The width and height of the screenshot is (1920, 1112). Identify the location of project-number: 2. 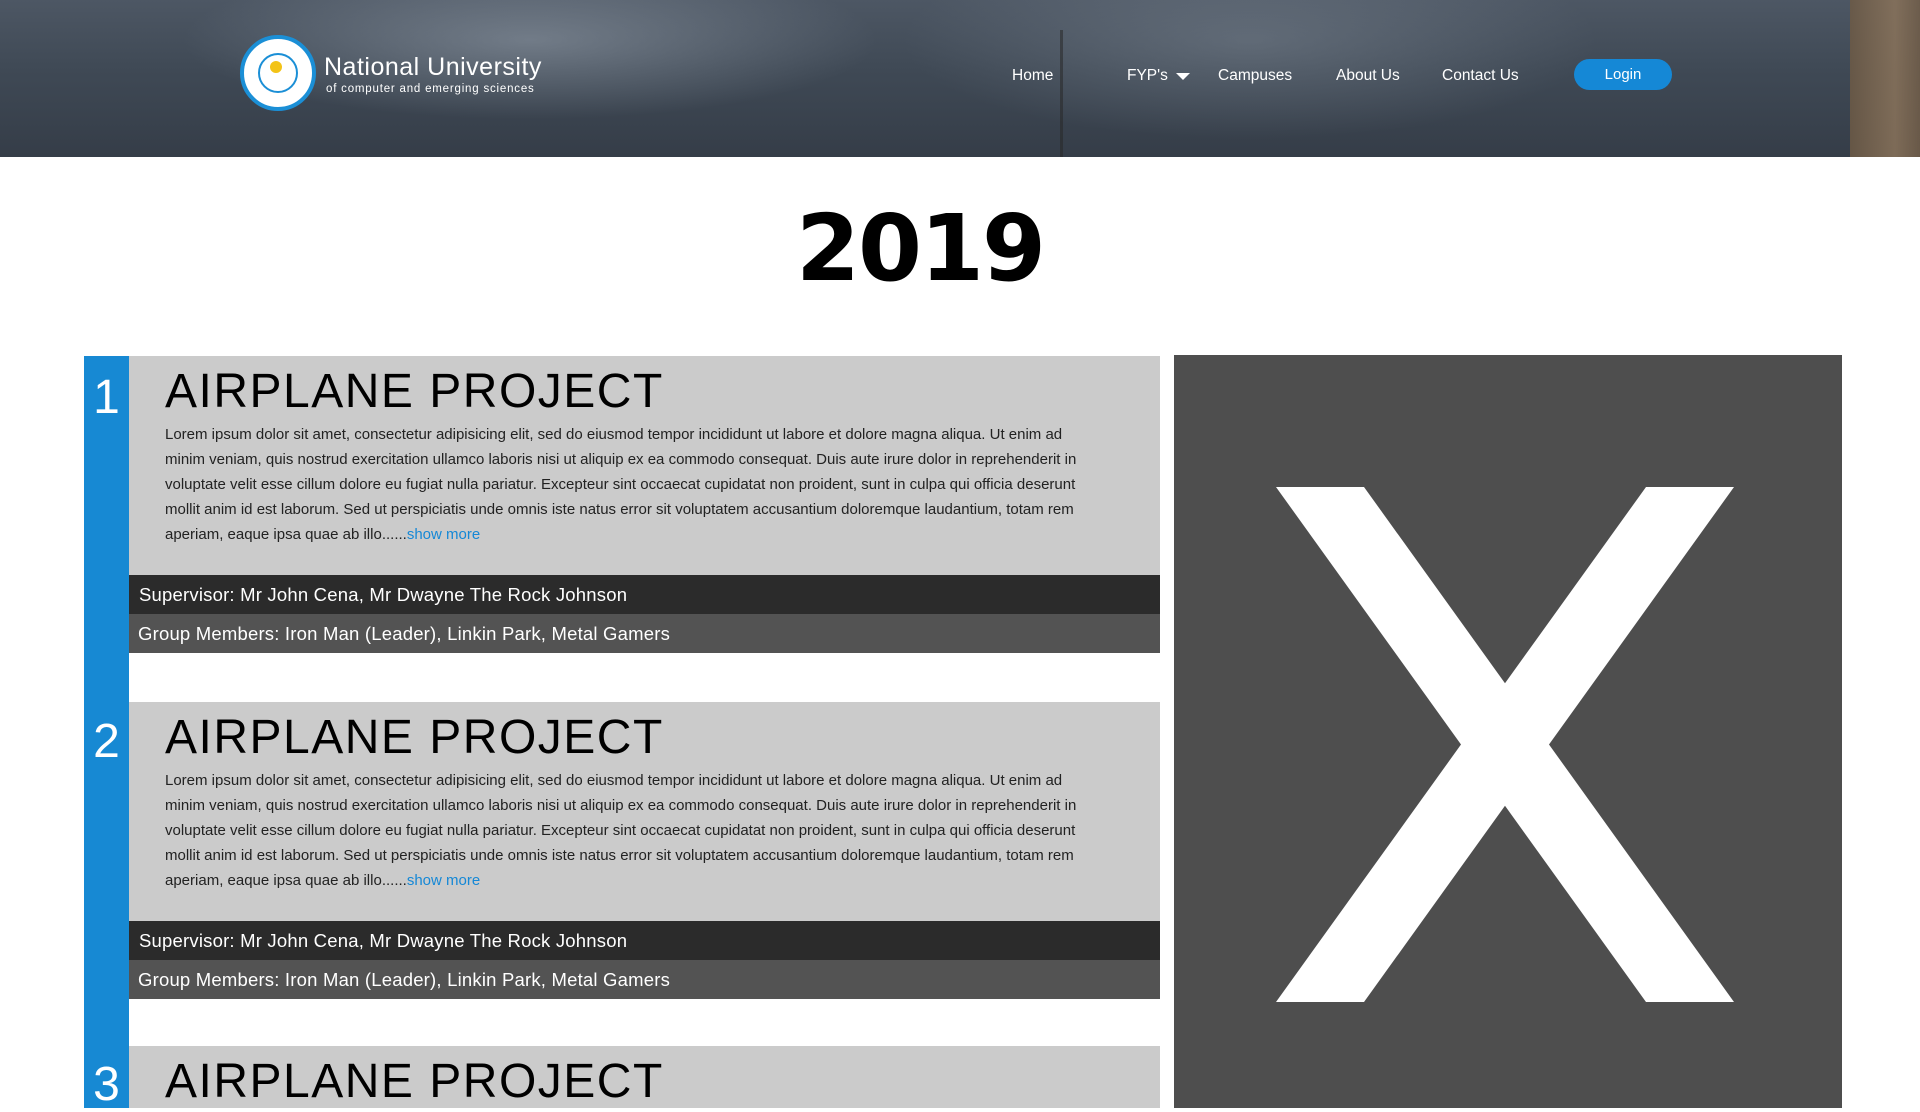
(106, 741).